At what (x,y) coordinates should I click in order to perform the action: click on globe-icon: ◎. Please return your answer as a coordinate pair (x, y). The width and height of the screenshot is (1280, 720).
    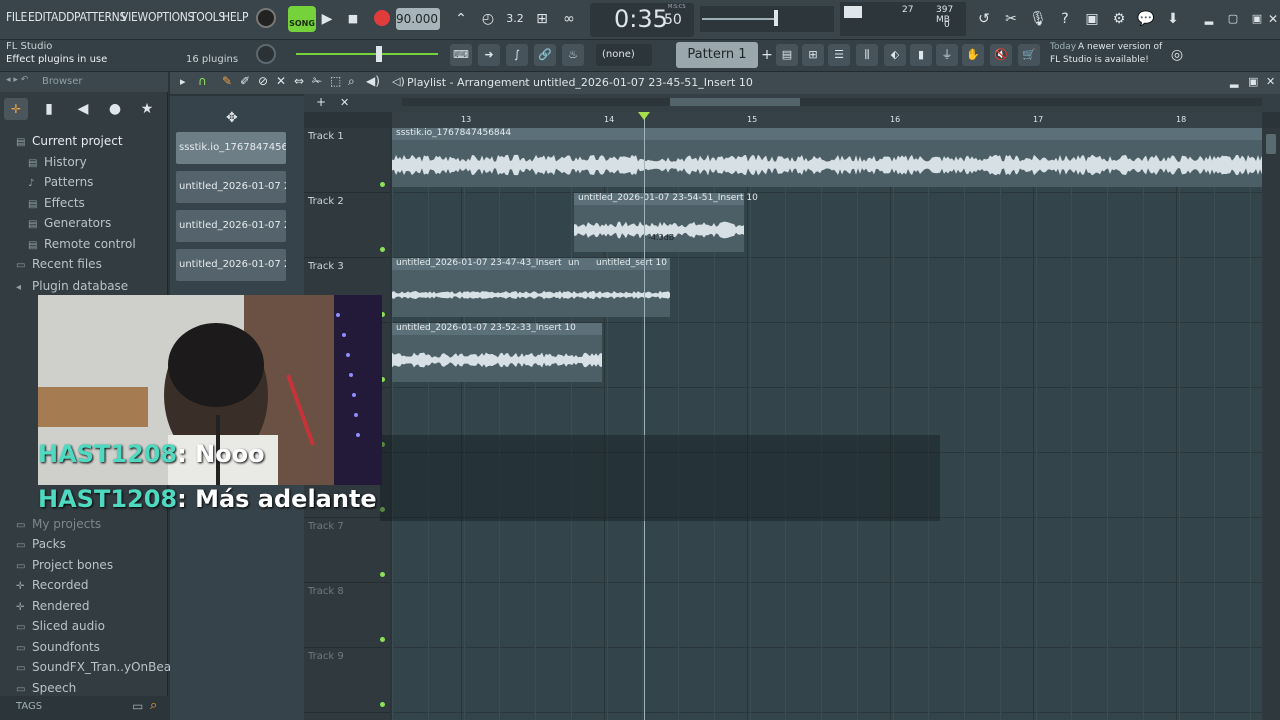
    Looking at the image, I should click on (1177, 55).